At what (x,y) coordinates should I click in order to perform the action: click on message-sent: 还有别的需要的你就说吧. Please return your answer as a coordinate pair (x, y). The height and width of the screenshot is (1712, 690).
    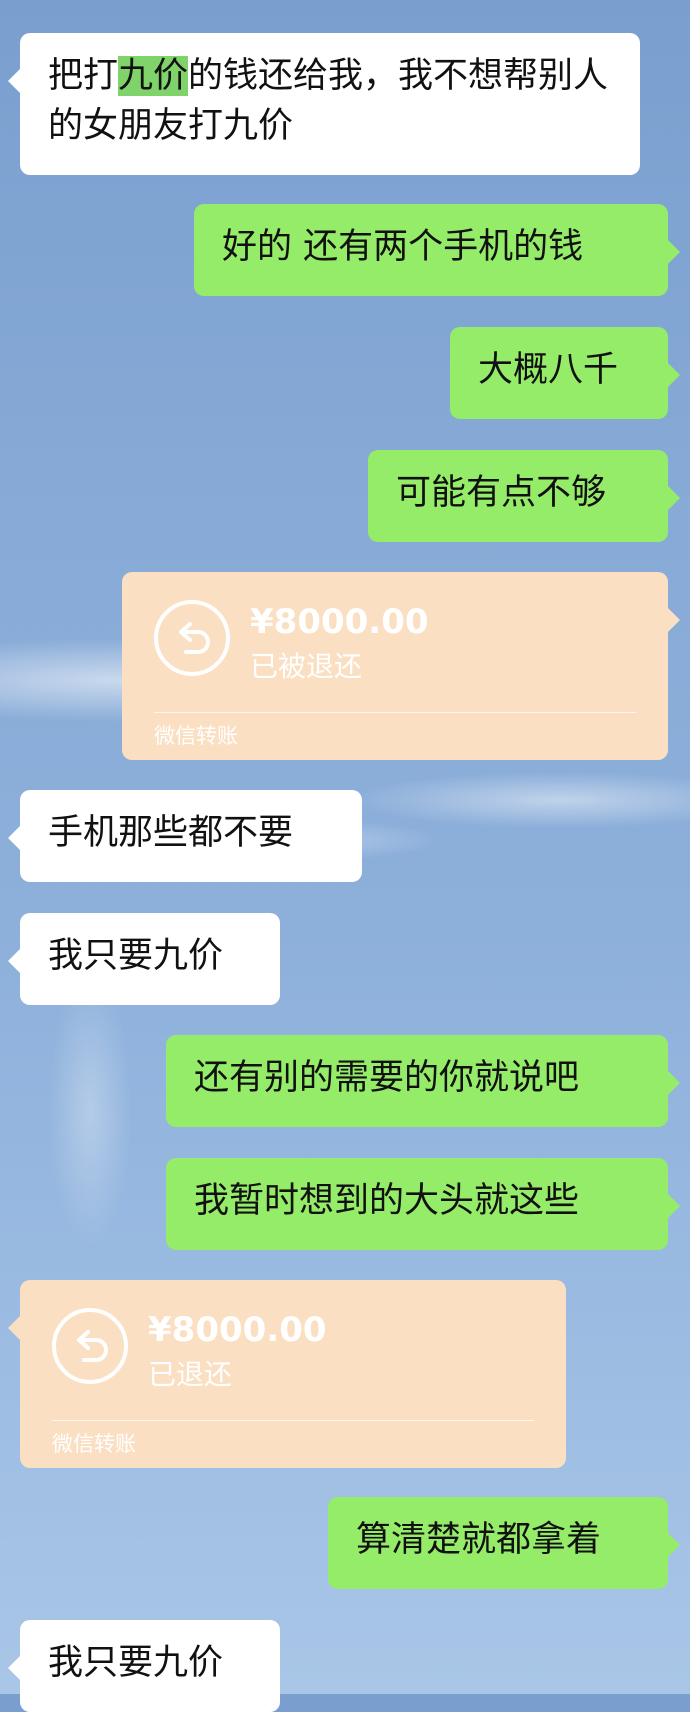
    Looking at the image, I should click on (423, 1081).